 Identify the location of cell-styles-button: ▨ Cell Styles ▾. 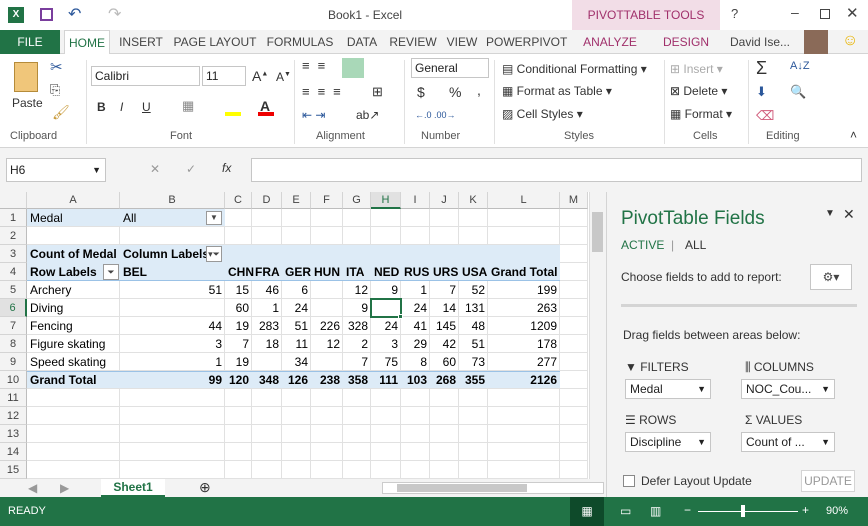
(542, 114).